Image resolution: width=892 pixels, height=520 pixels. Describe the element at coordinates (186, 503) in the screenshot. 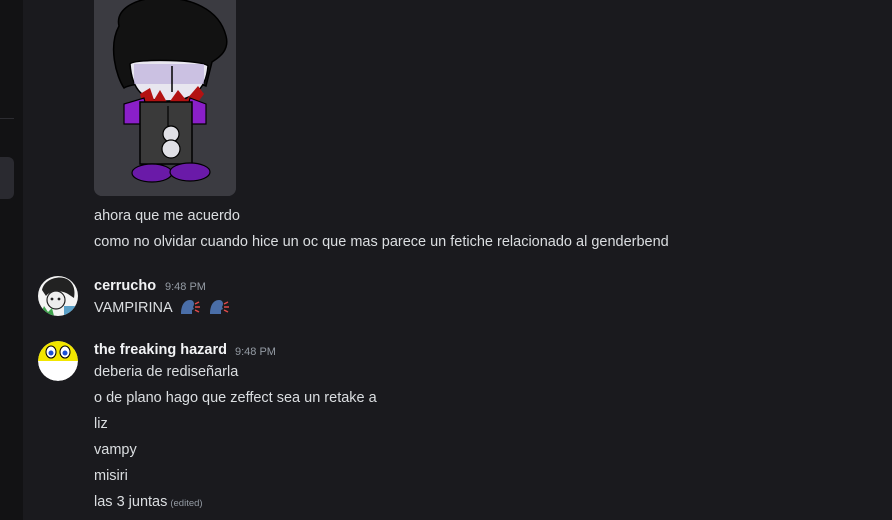

I see `edited-label: (edited)` at that location.